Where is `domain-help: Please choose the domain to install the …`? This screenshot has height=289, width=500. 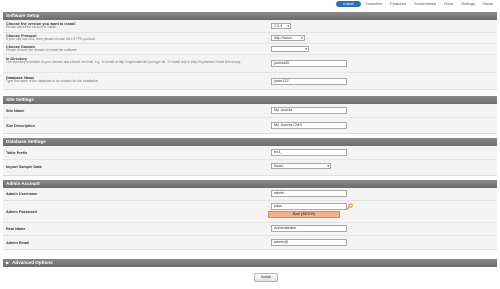 domain-help: Please choose the domain to install the … is located at coordinates (42, 50).